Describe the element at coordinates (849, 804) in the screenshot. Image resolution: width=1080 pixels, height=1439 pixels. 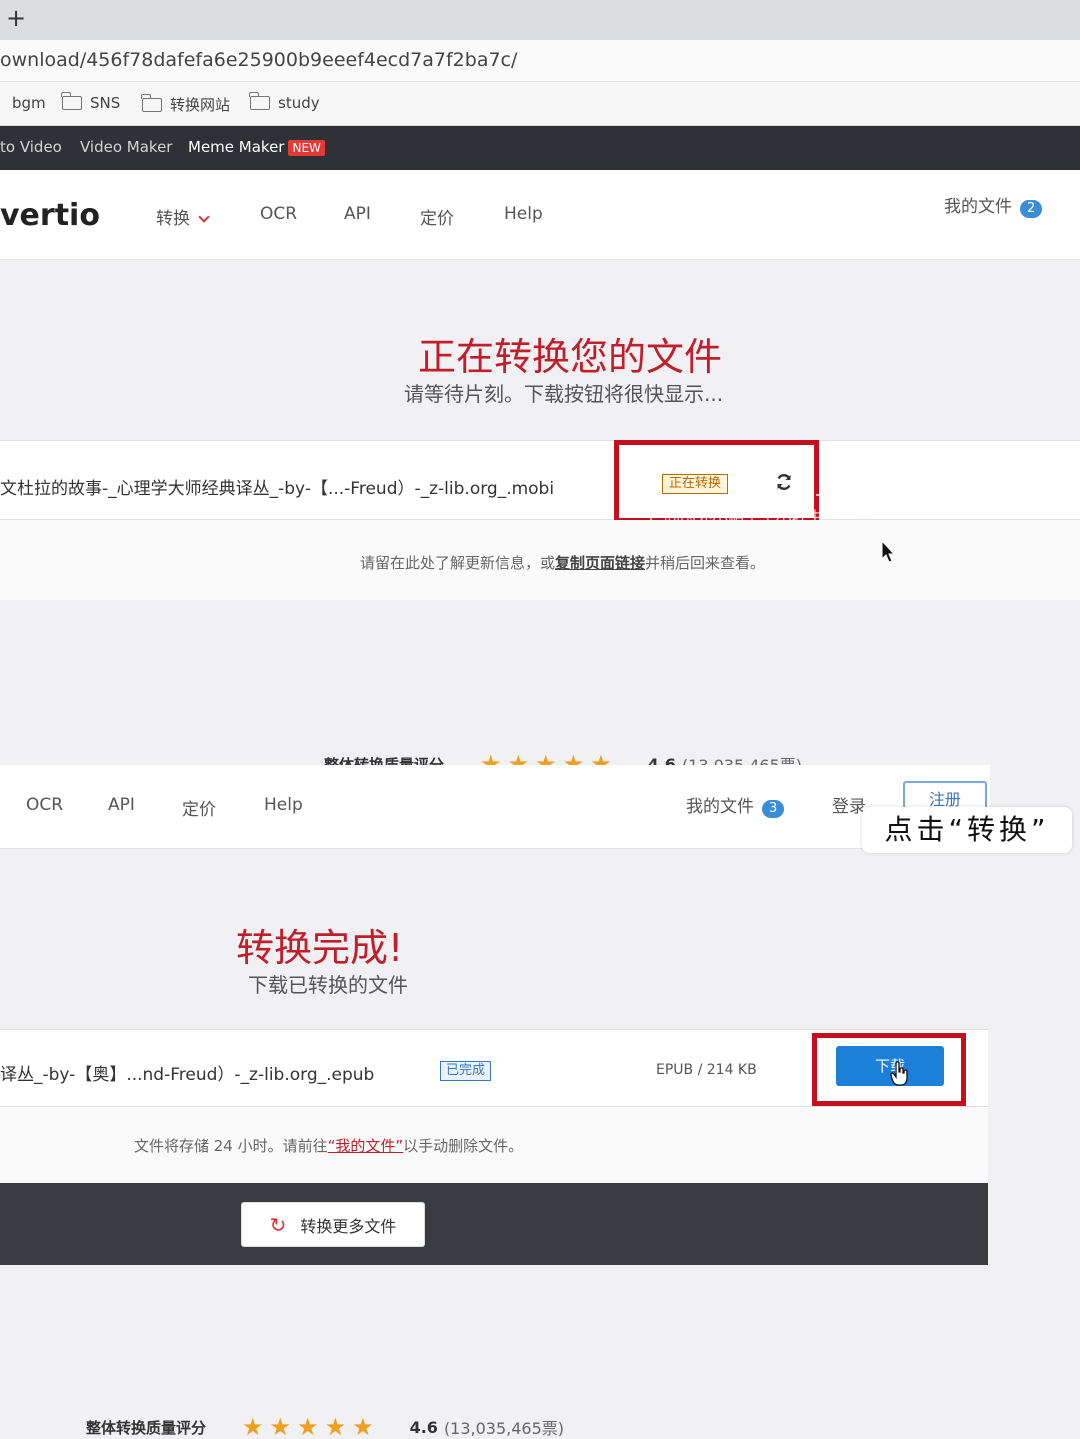
I see `login-link: 登录` at that location.